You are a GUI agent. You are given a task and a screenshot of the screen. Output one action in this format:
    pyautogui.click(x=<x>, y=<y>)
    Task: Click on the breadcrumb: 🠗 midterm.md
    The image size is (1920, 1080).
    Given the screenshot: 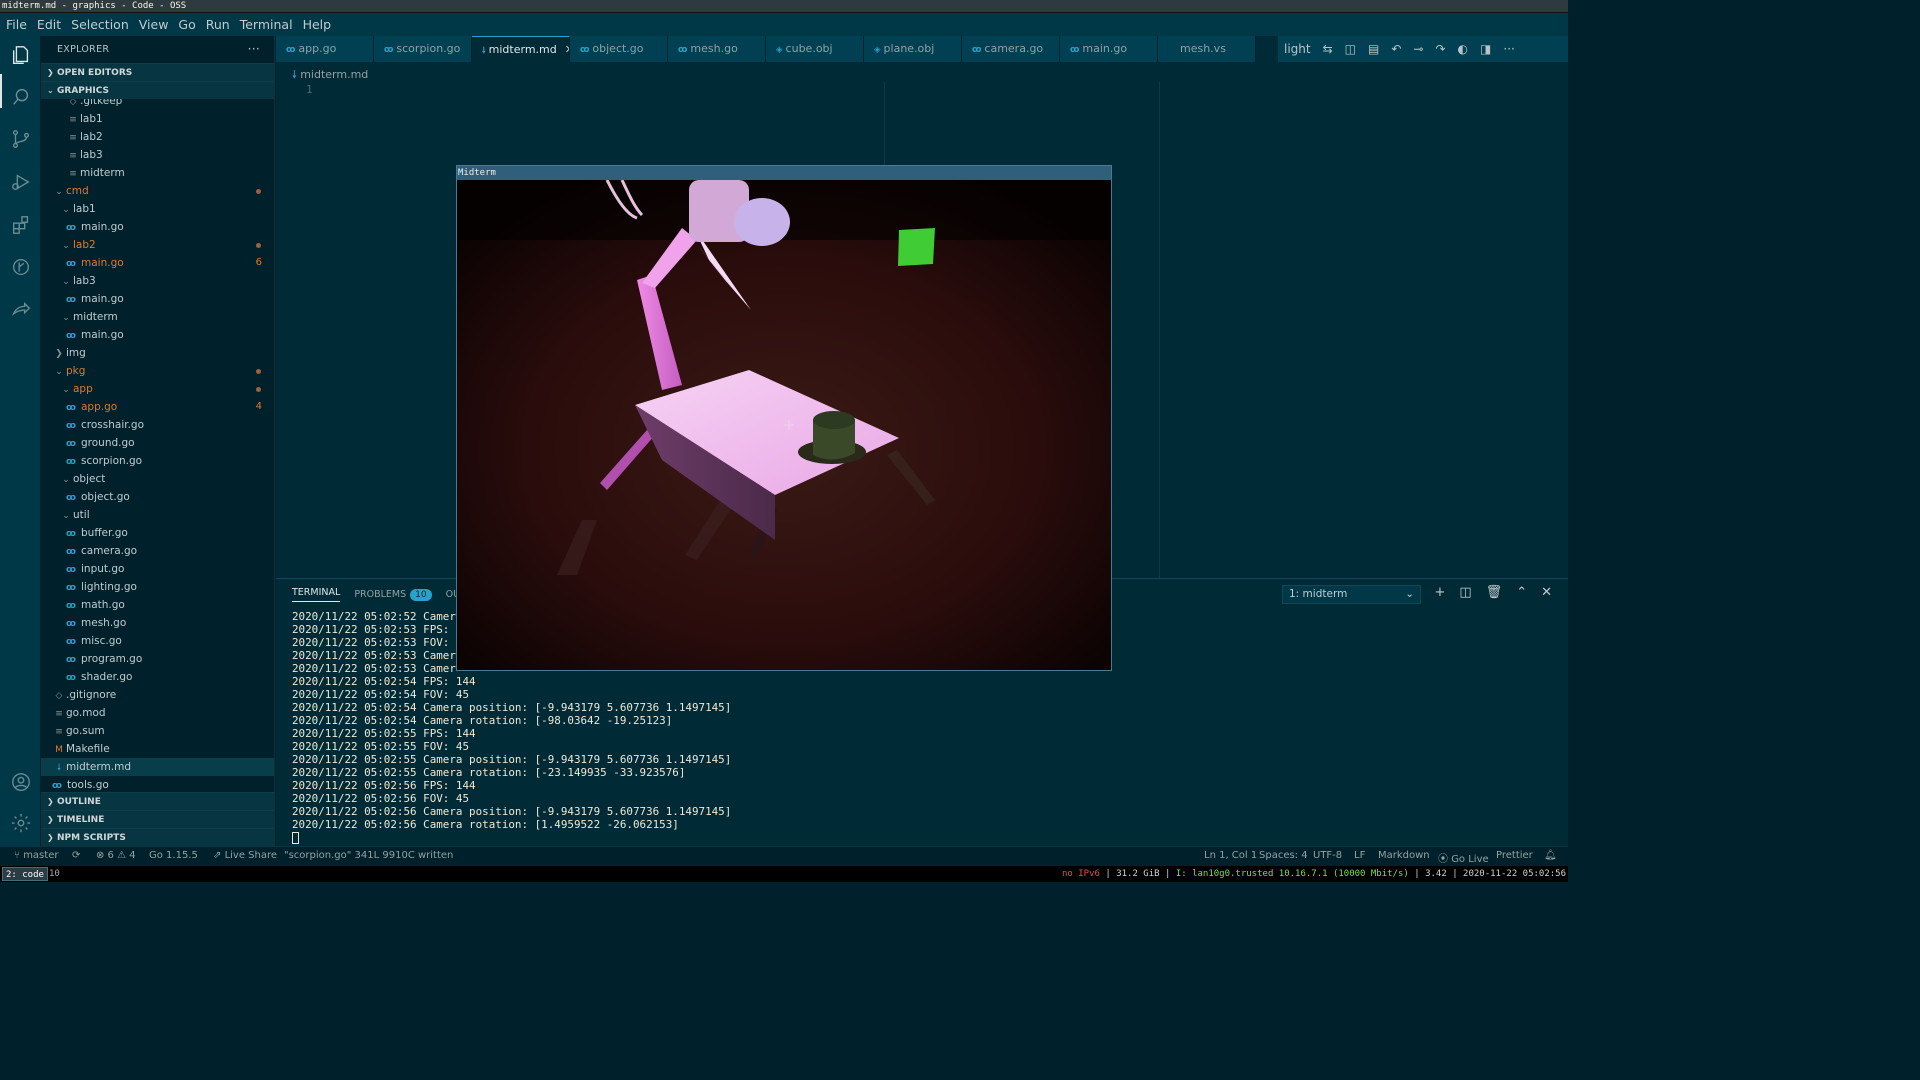 What is the action you would take?
    pyautogui.click(x=330, y=75)
    